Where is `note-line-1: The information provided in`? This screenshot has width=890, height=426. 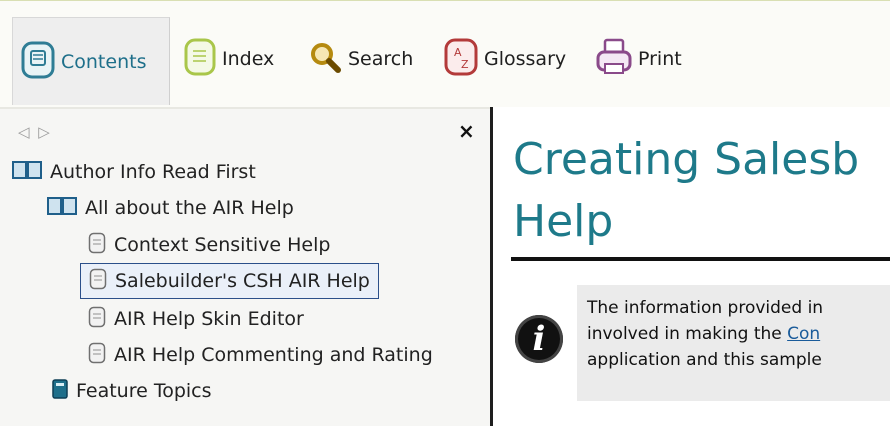
note-line-1: The information provided in is located at coordinates (705, 308).